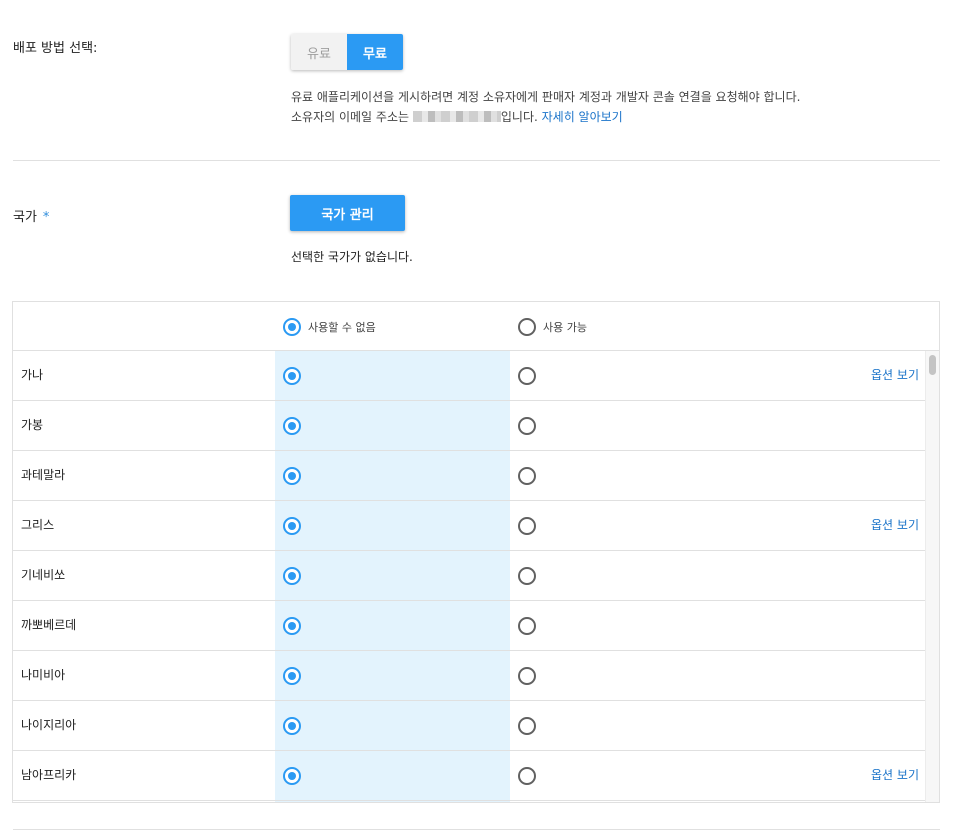 This screenshot has height=839, width=955. What do you see at coordinates (469, 526) in the screenshot?
I see `table-row: 그리스 옵션 보기` at bounding box center [469, 526].